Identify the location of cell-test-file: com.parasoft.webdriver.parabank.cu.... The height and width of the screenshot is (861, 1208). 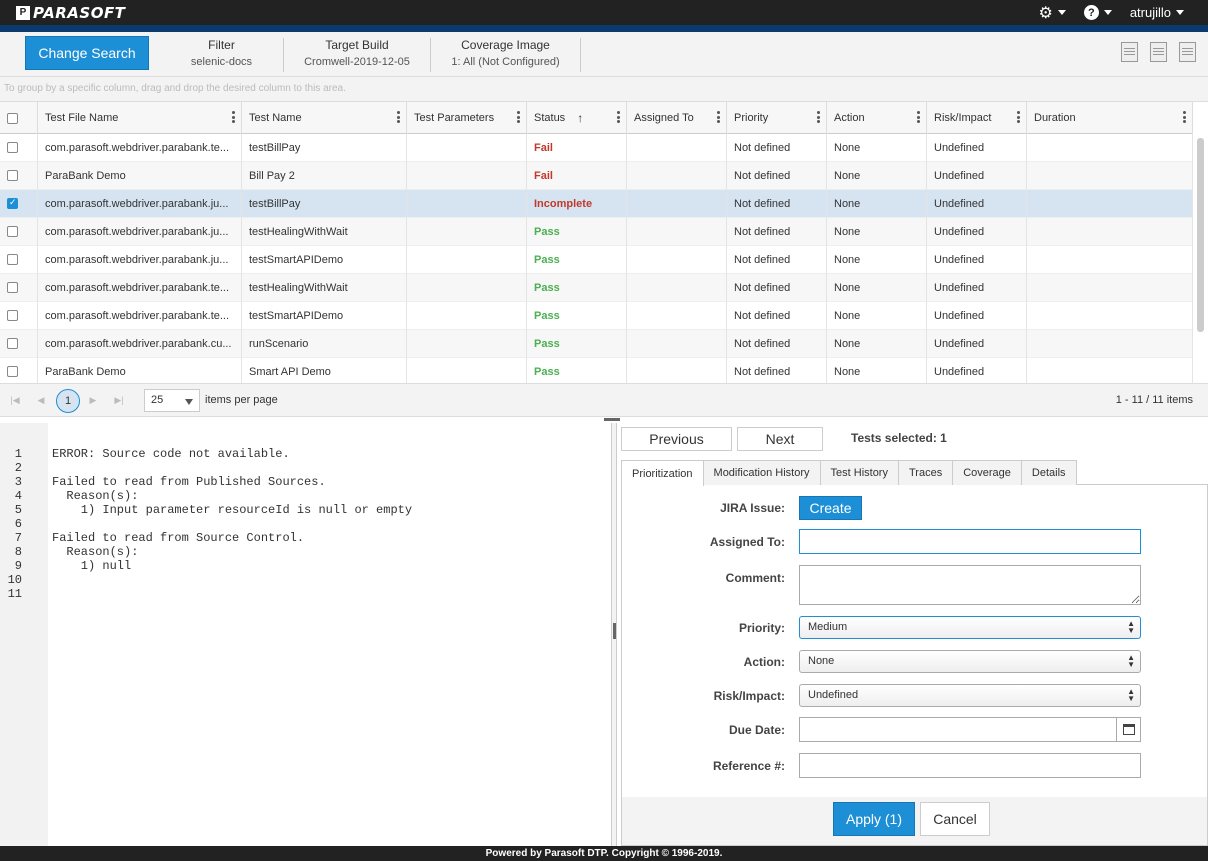
(140, 343).